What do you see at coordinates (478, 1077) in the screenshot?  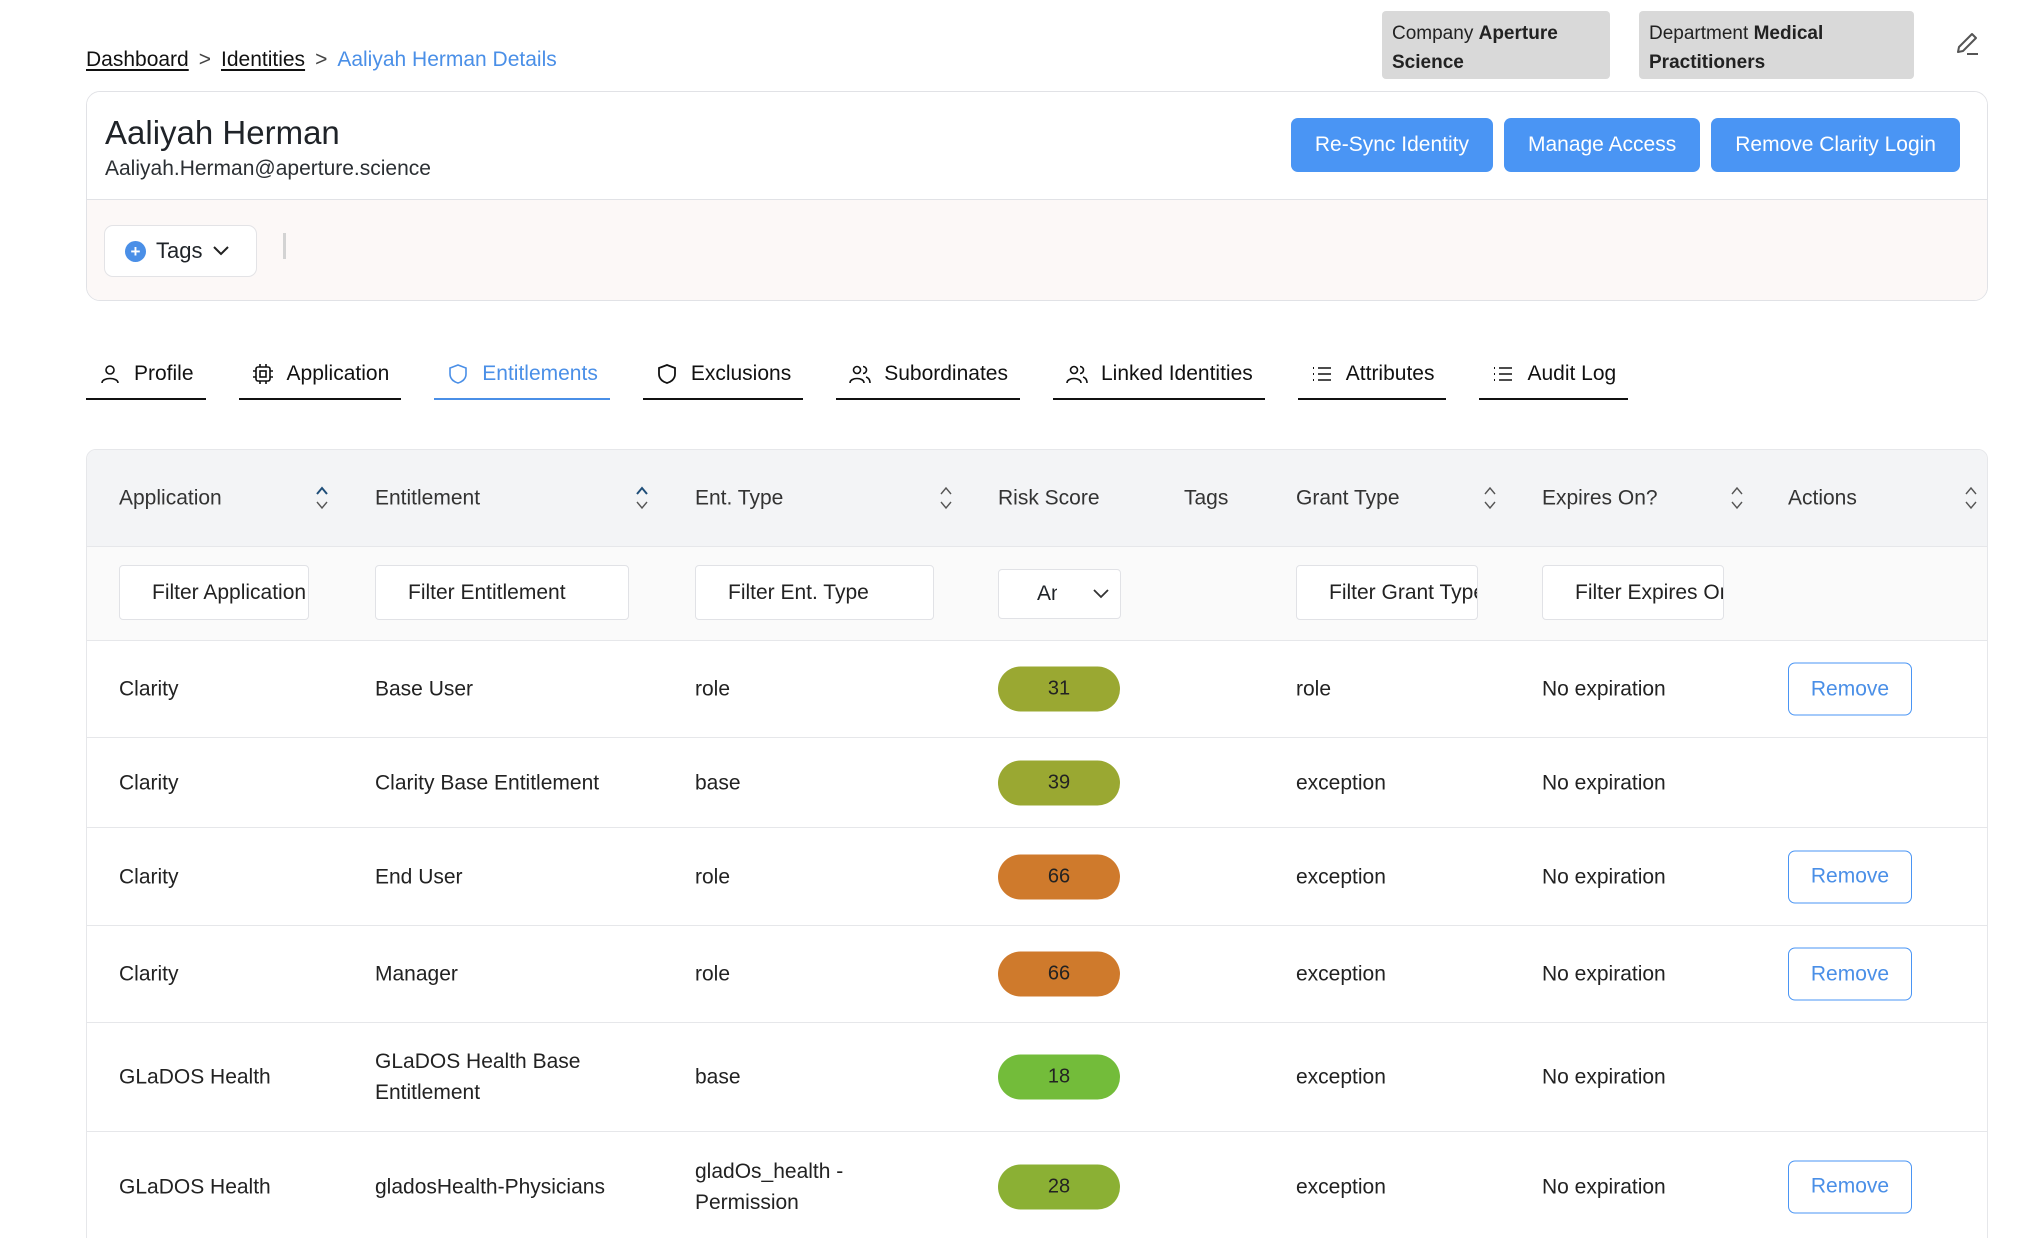 I see `cell-entitlement: GLaDOS Health Base Entitlement` at bounding box center [478, 1077].